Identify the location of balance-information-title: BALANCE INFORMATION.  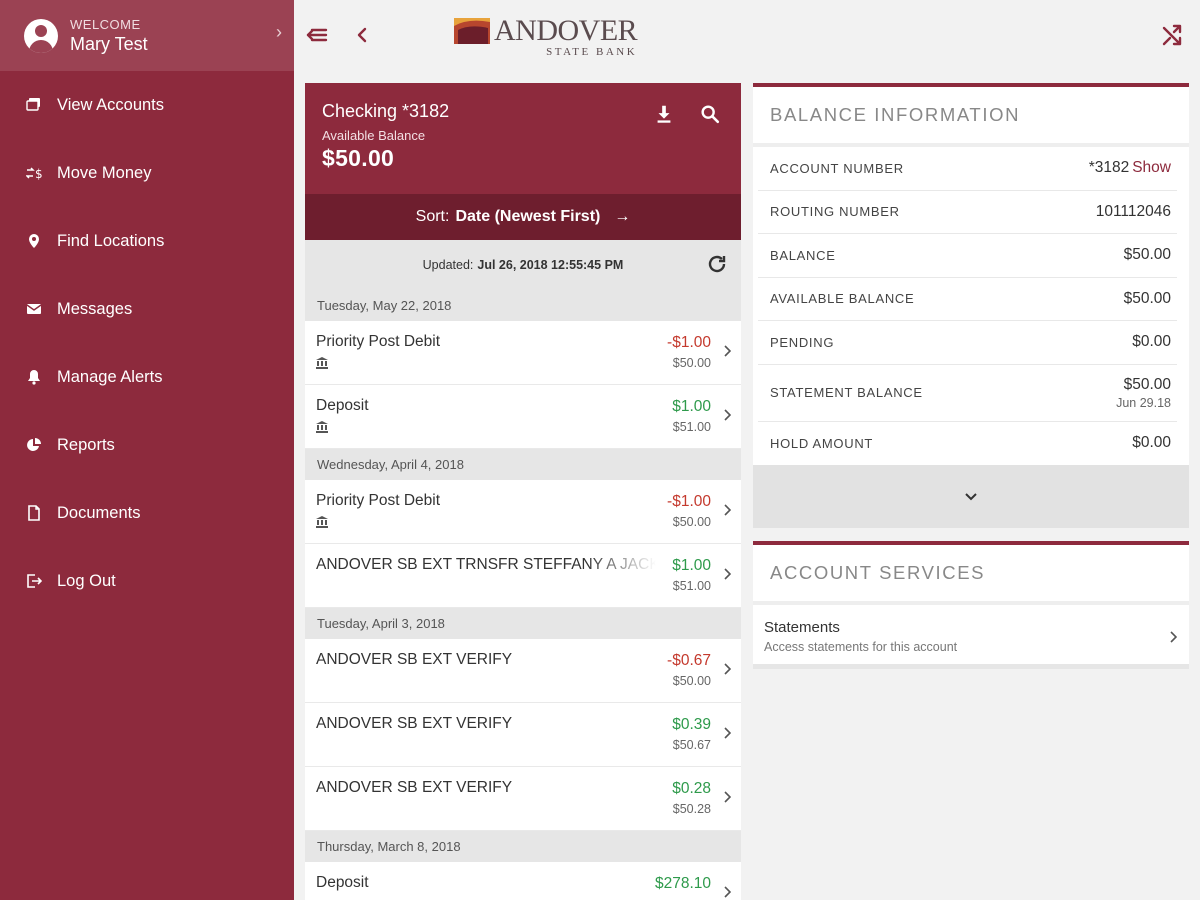
(971, 117).